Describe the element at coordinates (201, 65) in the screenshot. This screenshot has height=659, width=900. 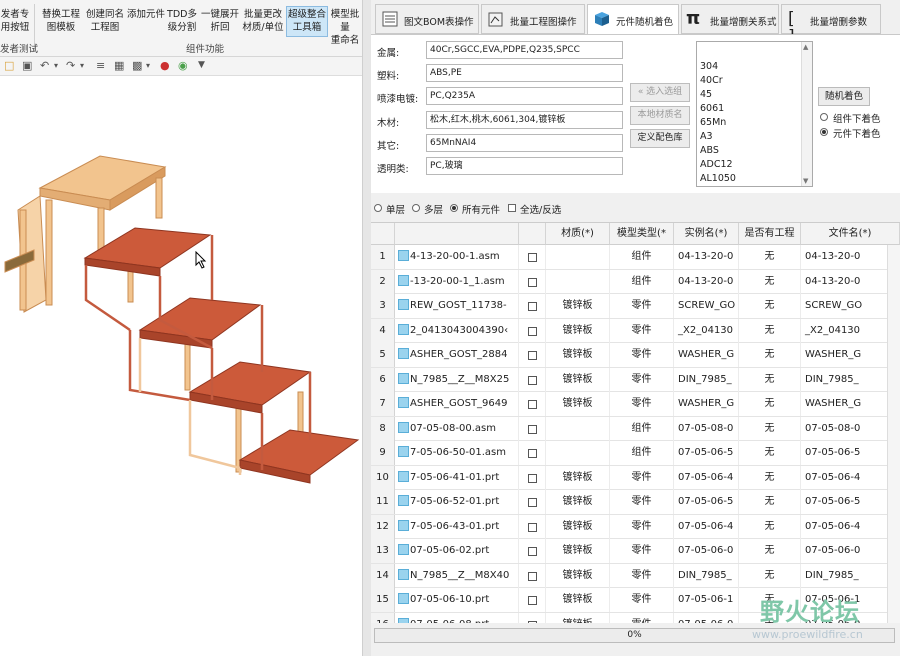
I see `customize-dropdown-icon: ▼` at that location.